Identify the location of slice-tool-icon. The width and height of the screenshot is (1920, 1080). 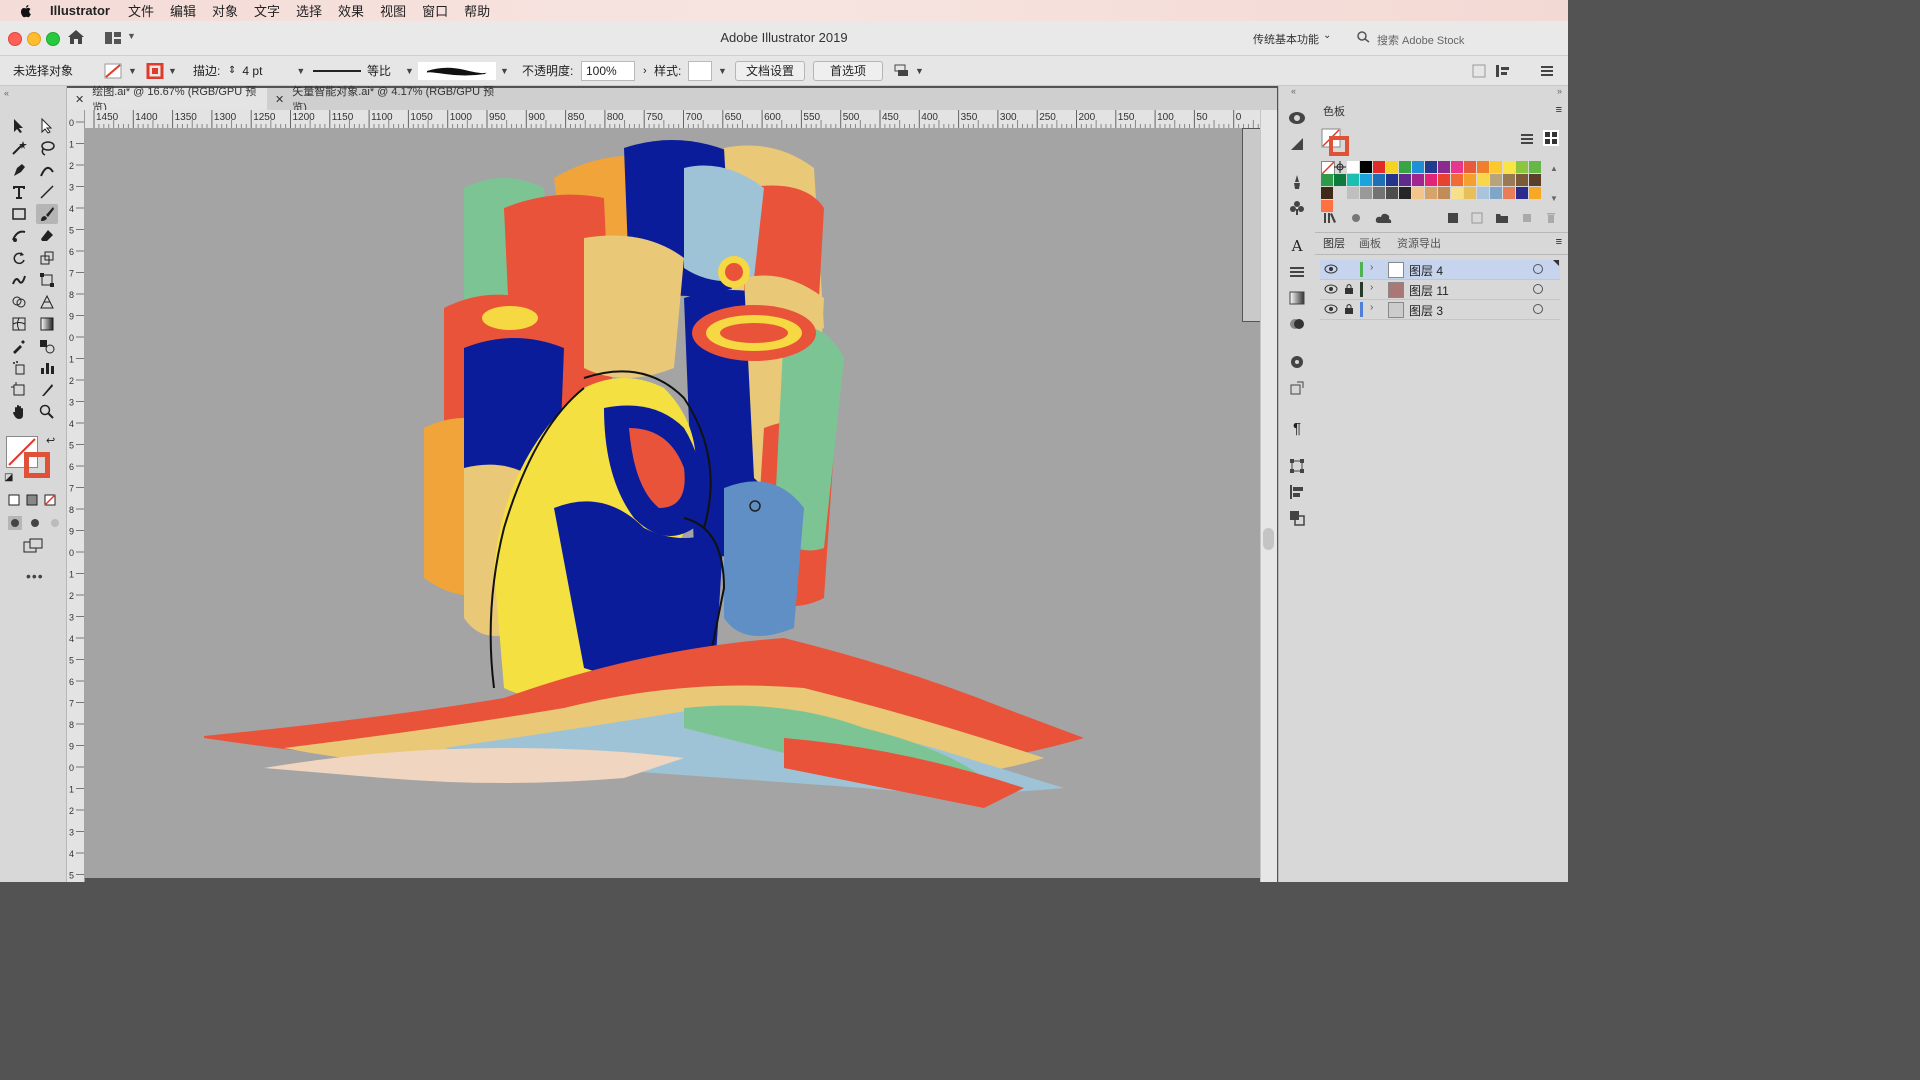
(47, 390).